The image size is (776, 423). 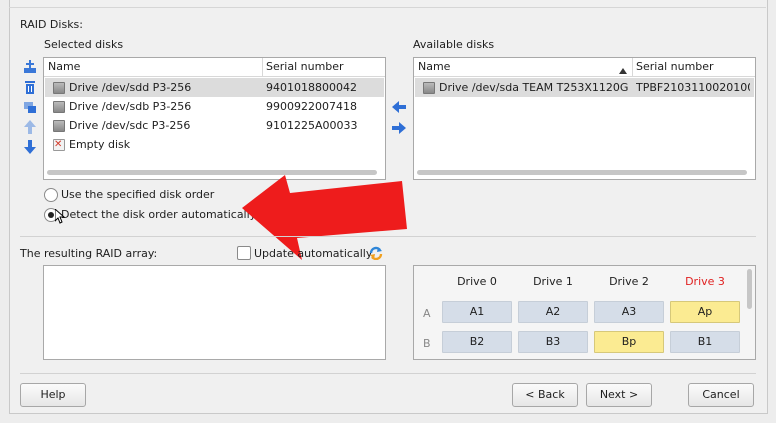 I want to click on remove-disk-icon, so click(x=30, y=87).